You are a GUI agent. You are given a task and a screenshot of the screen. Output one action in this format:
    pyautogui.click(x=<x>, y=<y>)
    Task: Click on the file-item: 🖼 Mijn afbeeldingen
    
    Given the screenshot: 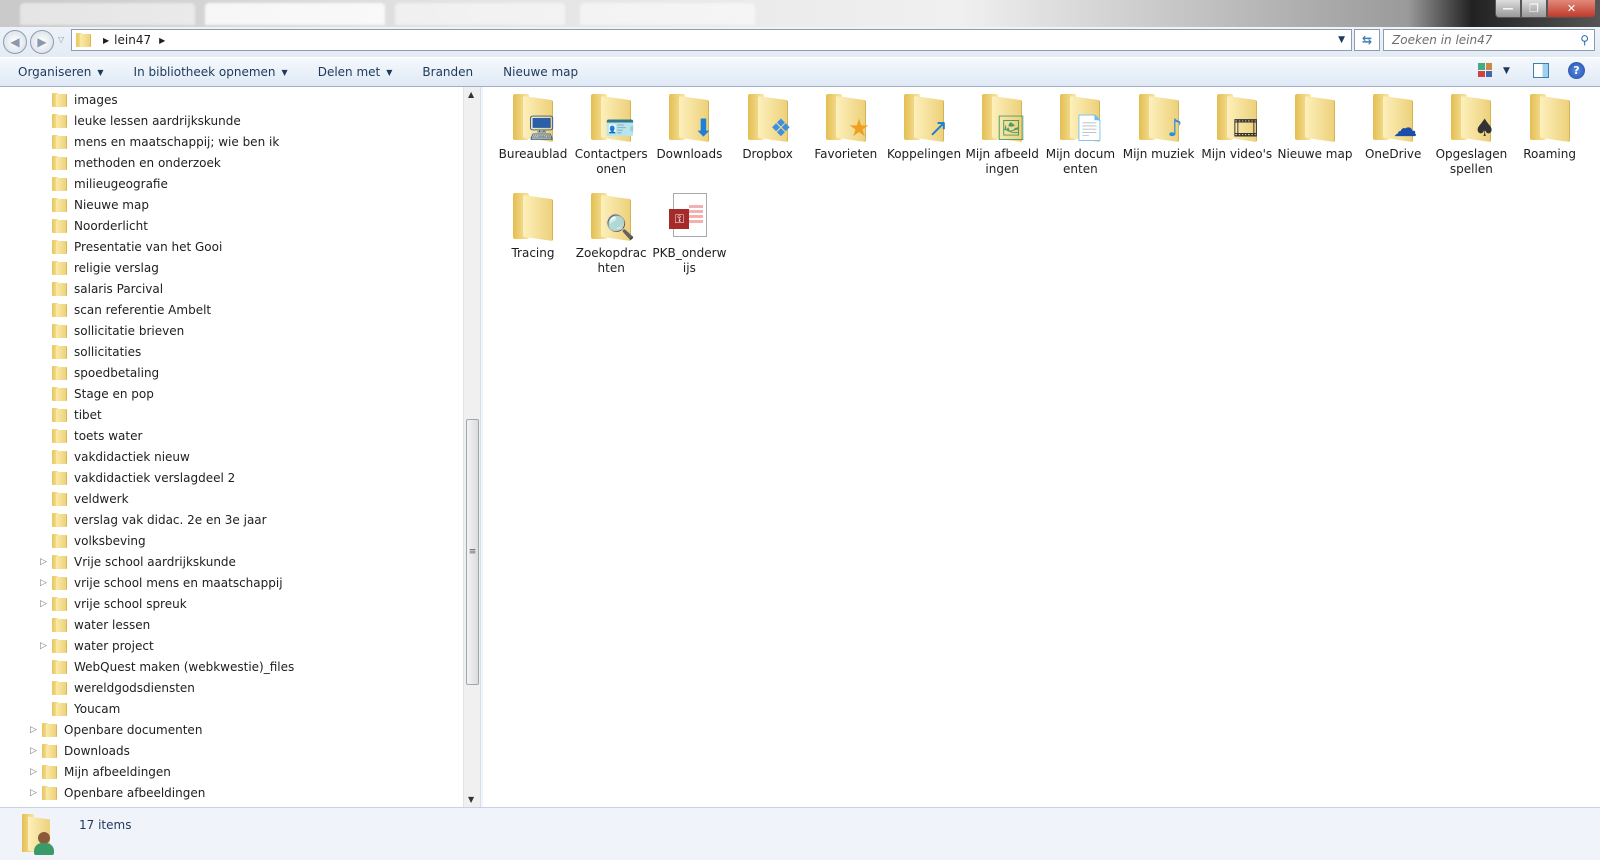 What is the action you would take?
    pyautogui.click(x=1002, y=134)
    